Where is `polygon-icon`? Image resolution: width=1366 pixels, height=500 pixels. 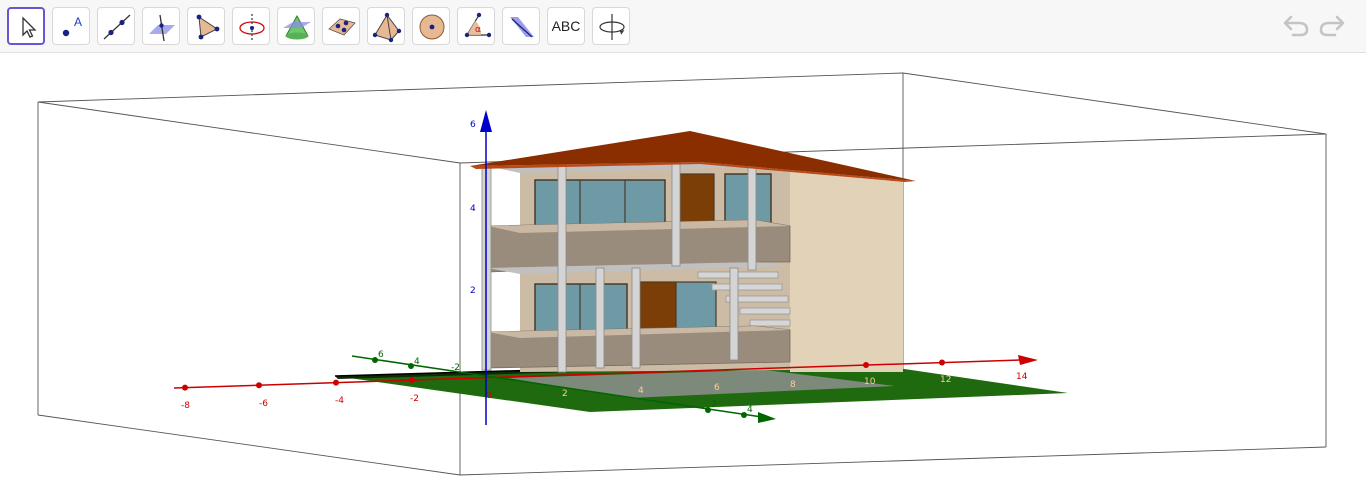
polygon-icon is located at coordinates (208, 27).